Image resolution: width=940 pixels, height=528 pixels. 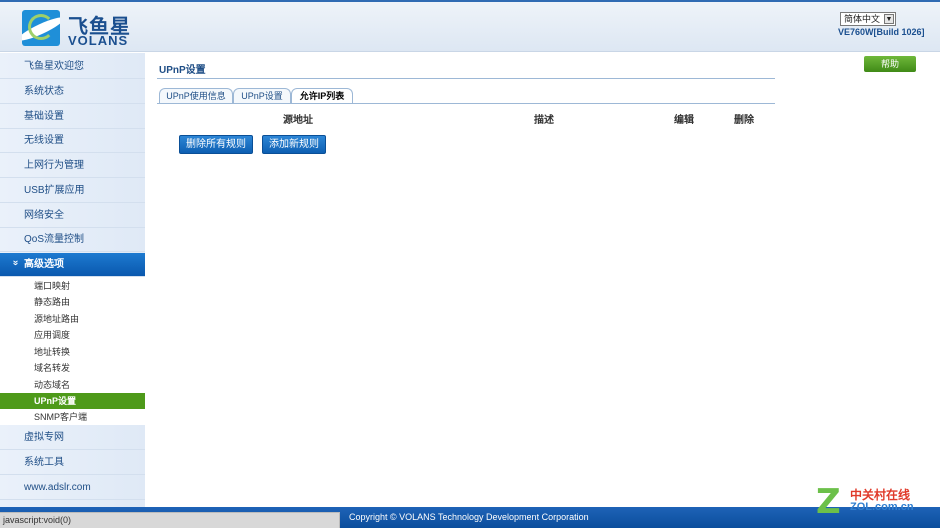 I want to click on column-header-description: 描述, so click(x=544, y=120).